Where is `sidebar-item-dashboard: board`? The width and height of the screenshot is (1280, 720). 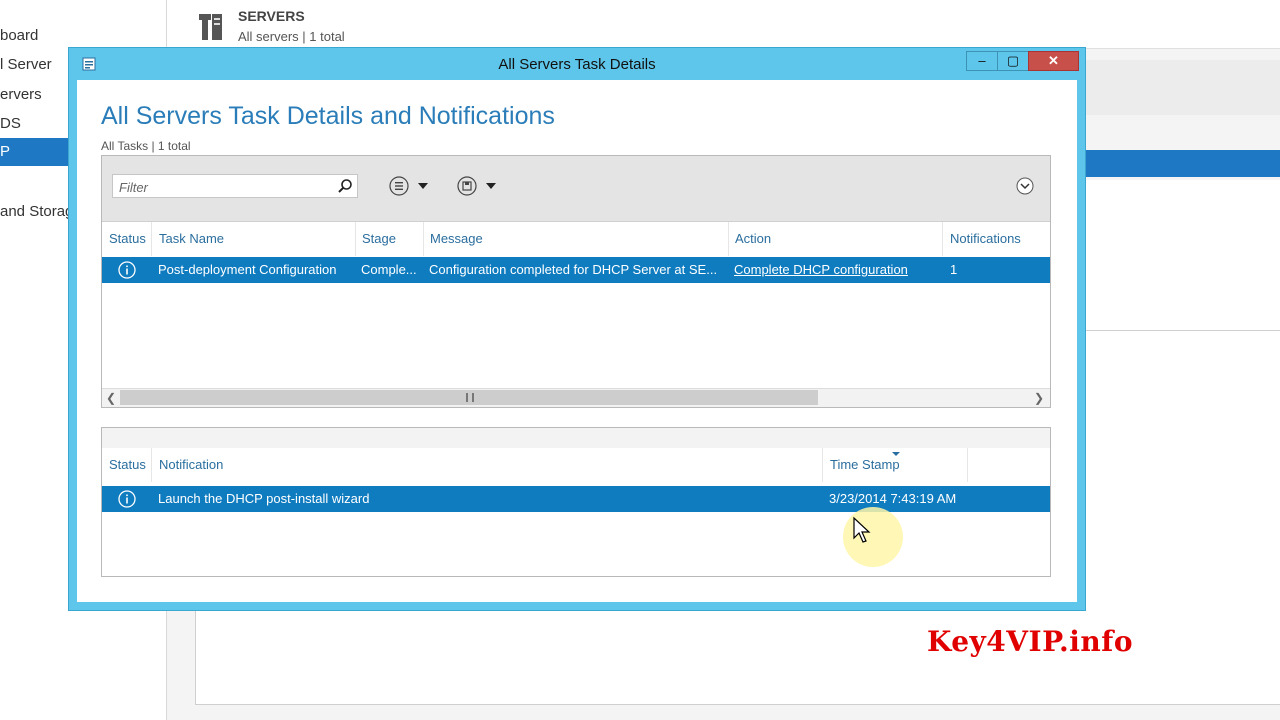
sidebar-item-dashboard: board is located at coordinates (83, 36).